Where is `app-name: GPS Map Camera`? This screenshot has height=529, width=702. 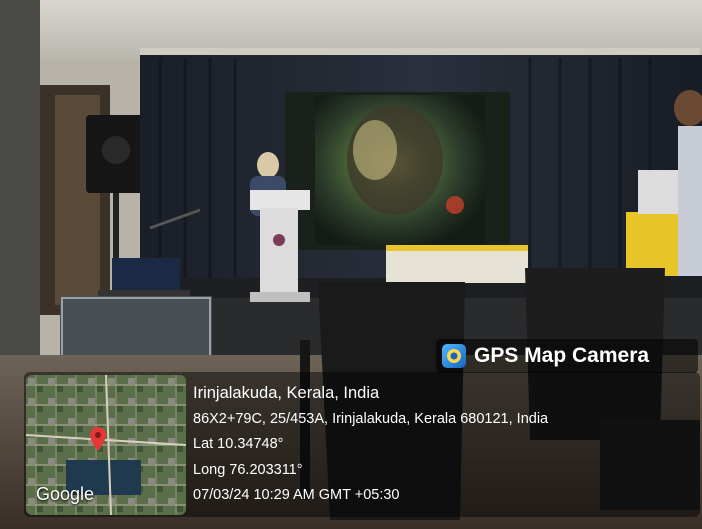
app-name: GPS Map Camera is located at coordinates (562, 355).